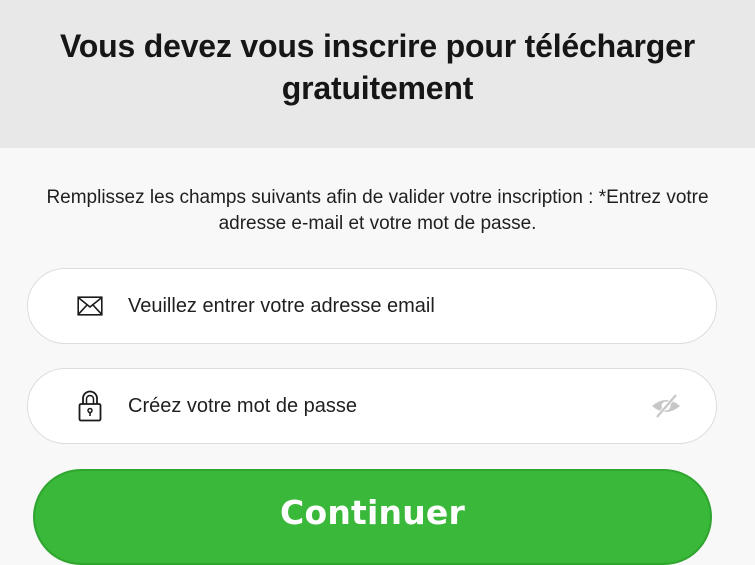  Describe the element at coordinates (372, 512) in the screenshot. I see `continue-button-label: Continuer` at that location.